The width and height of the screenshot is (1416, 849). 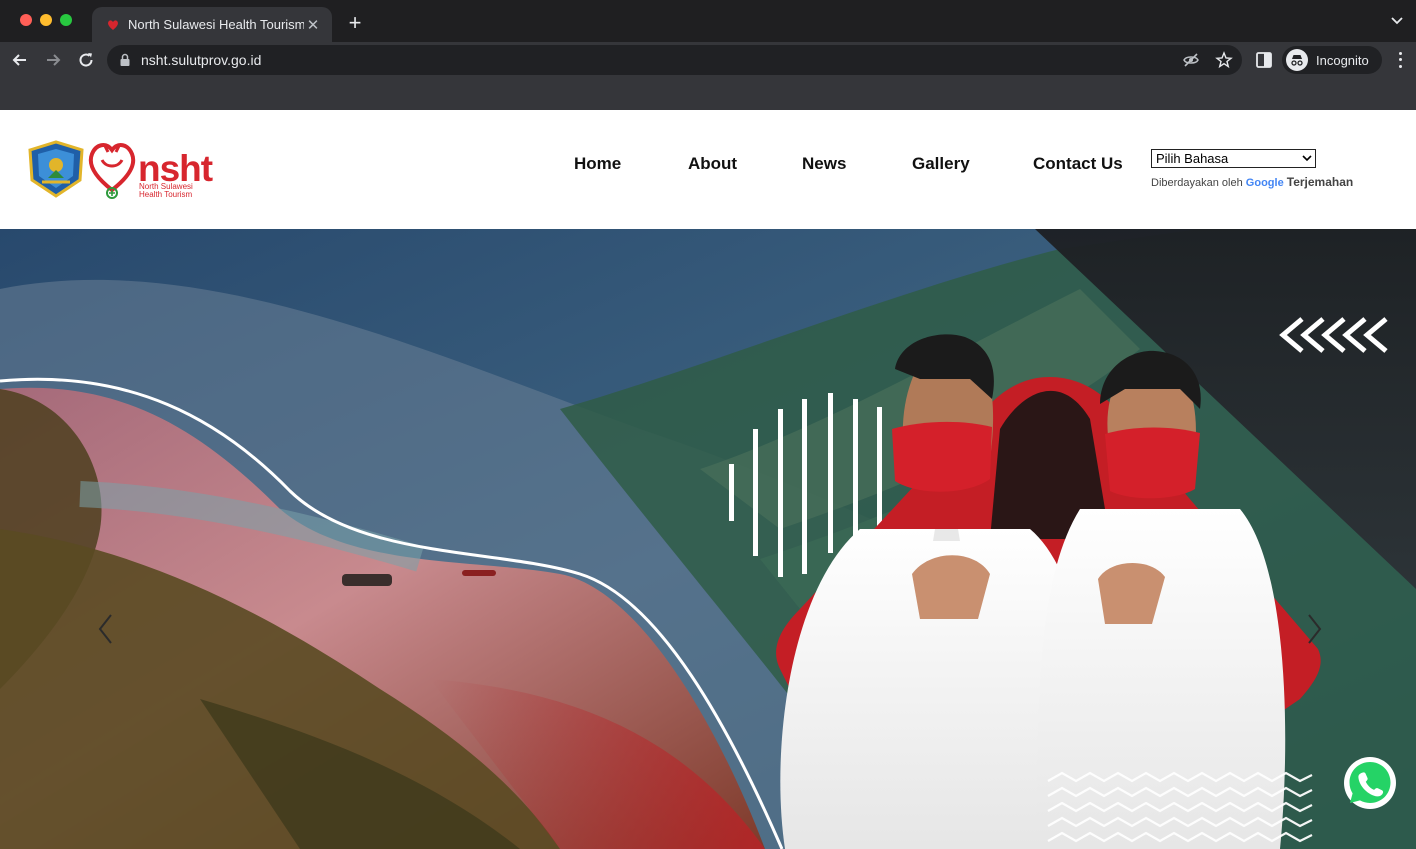 I want to click on incognito-icon, so click(x=1297, y=60).